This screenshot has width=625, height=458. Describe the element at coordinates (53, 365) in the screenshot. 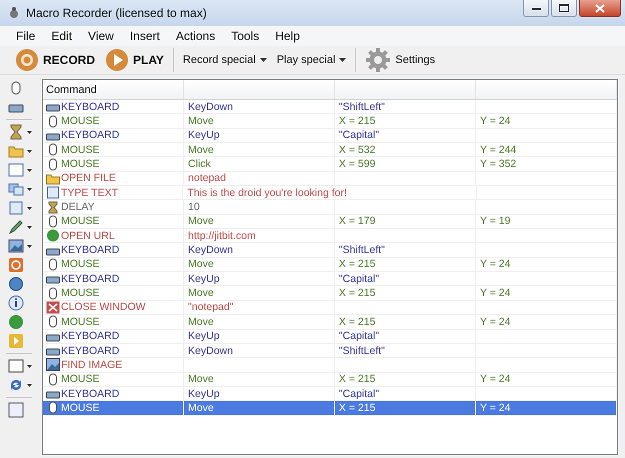

I see `find-image-icon` at that location.